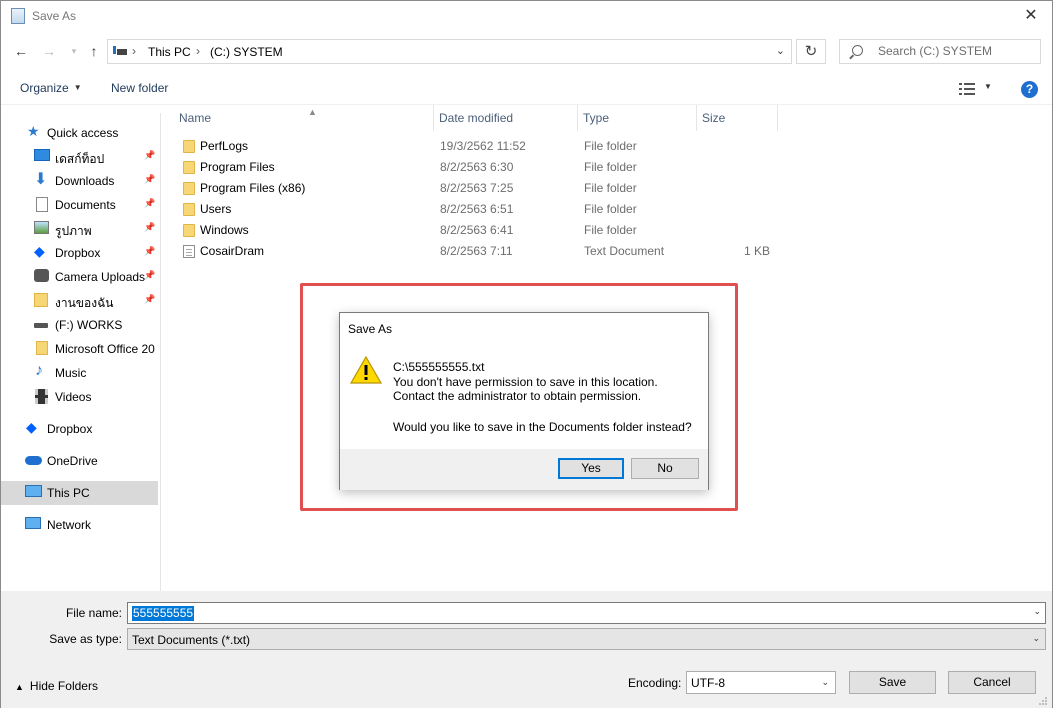 This screenshot has width=1053, height=708. What do you see at coordinates (988, 86) in the screenshot?
I see `view-dropdown-icon: ▼` at bounding box center [988, 86].